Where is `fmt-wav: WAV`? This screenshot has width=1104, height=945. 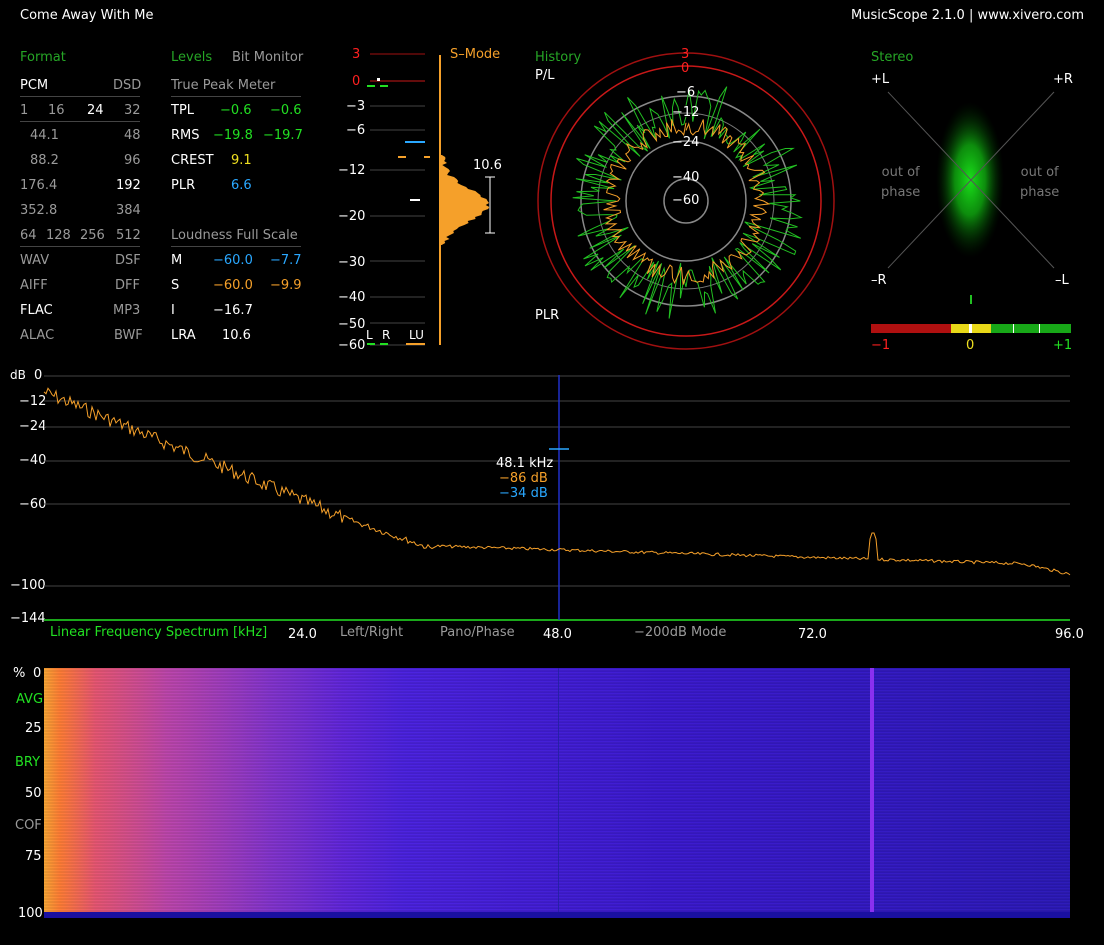 fmt-wav: WAV is located at coordinates (35, 260).